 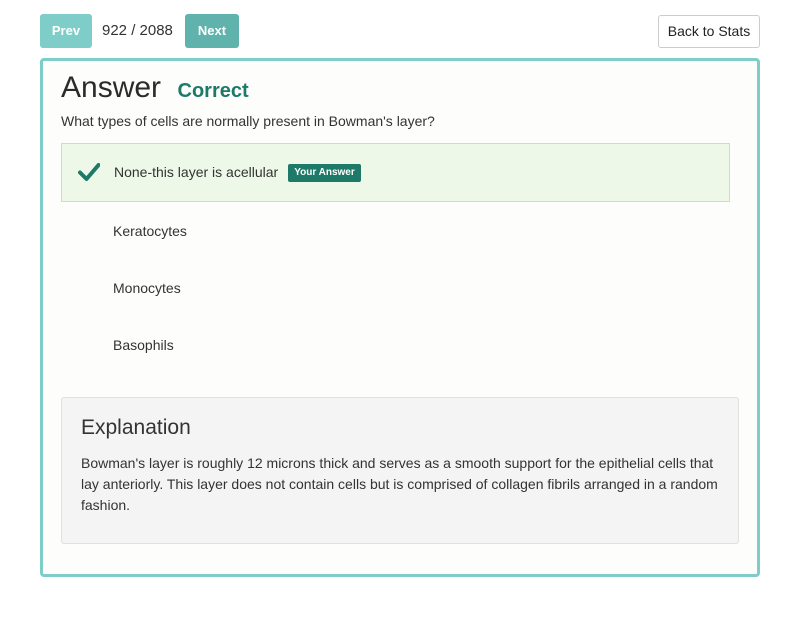 What do you see at coordinates (66, 31) in the screenshot?
I see `prev-button: Prev` at bounding box center [66, 31].